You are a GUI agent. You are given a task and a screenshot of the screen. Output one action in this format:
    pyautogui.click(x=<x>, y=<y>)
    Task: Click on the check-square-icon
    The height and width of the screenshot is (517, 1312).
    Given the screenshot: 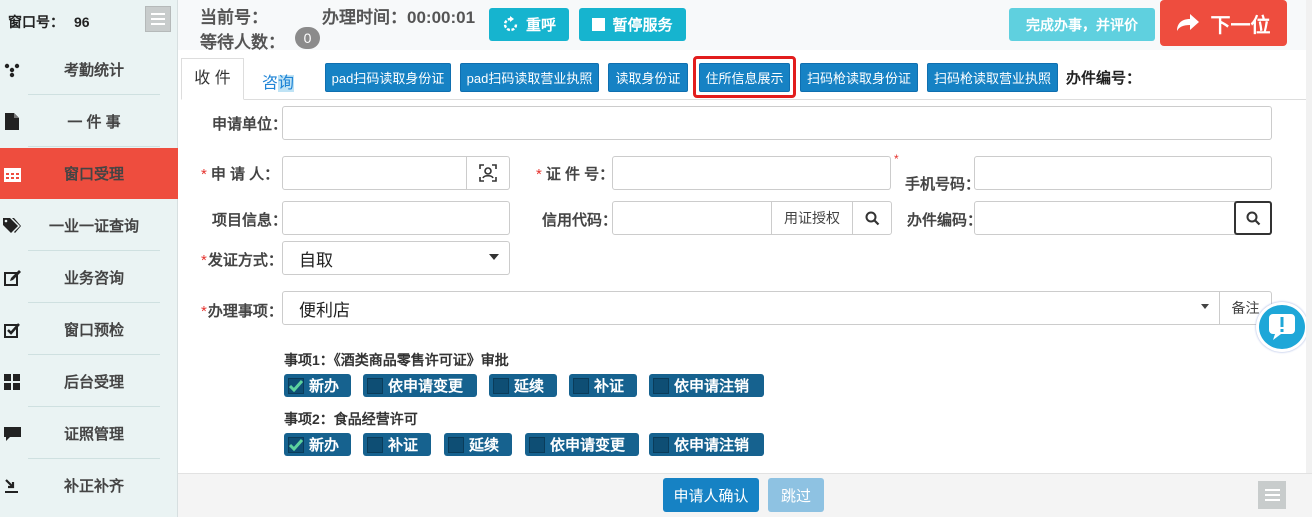 What is the action you would take?
    pyautogui.click(x=12, y=330)
    